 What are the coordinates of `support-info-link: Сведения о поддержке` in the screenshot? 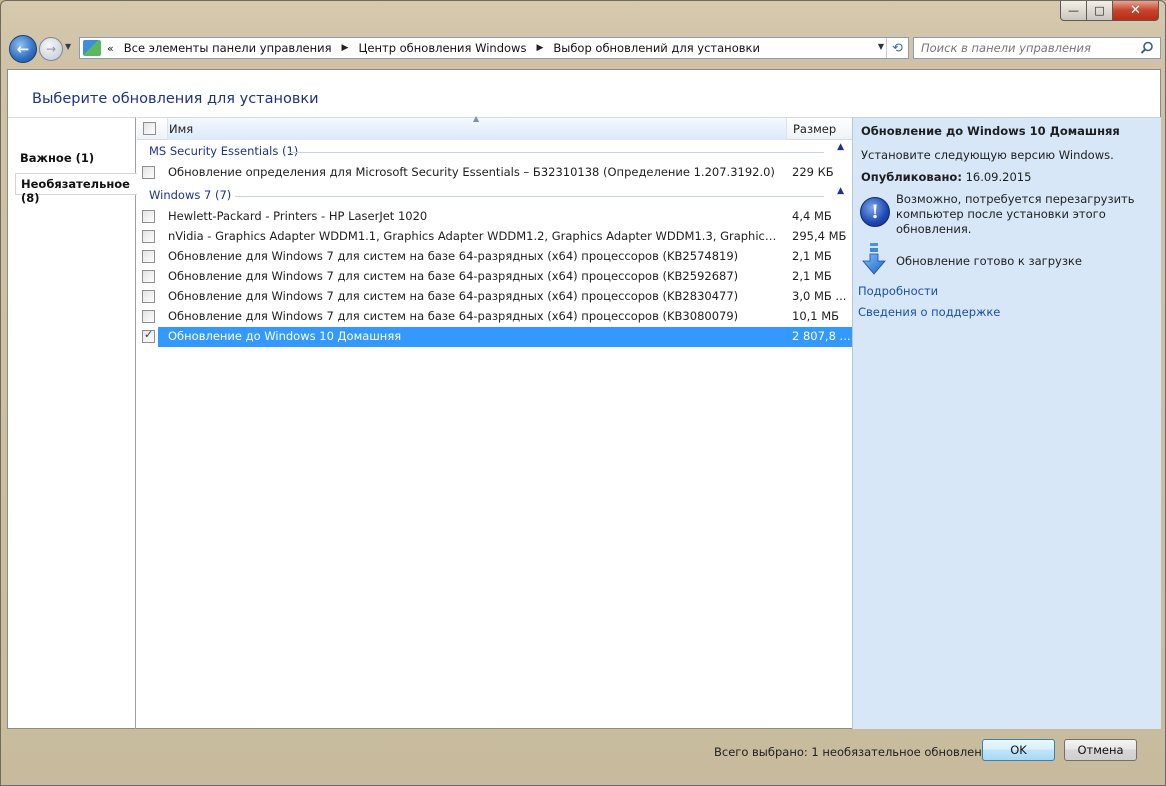 It's located at (929, 312).